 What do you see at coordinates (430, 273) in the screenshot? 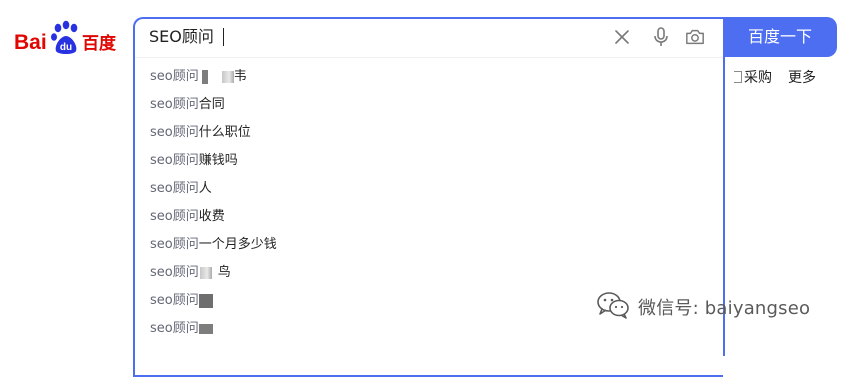
I see `suggestion-item: seo顾问鸟` at bounding box center [430, 273].